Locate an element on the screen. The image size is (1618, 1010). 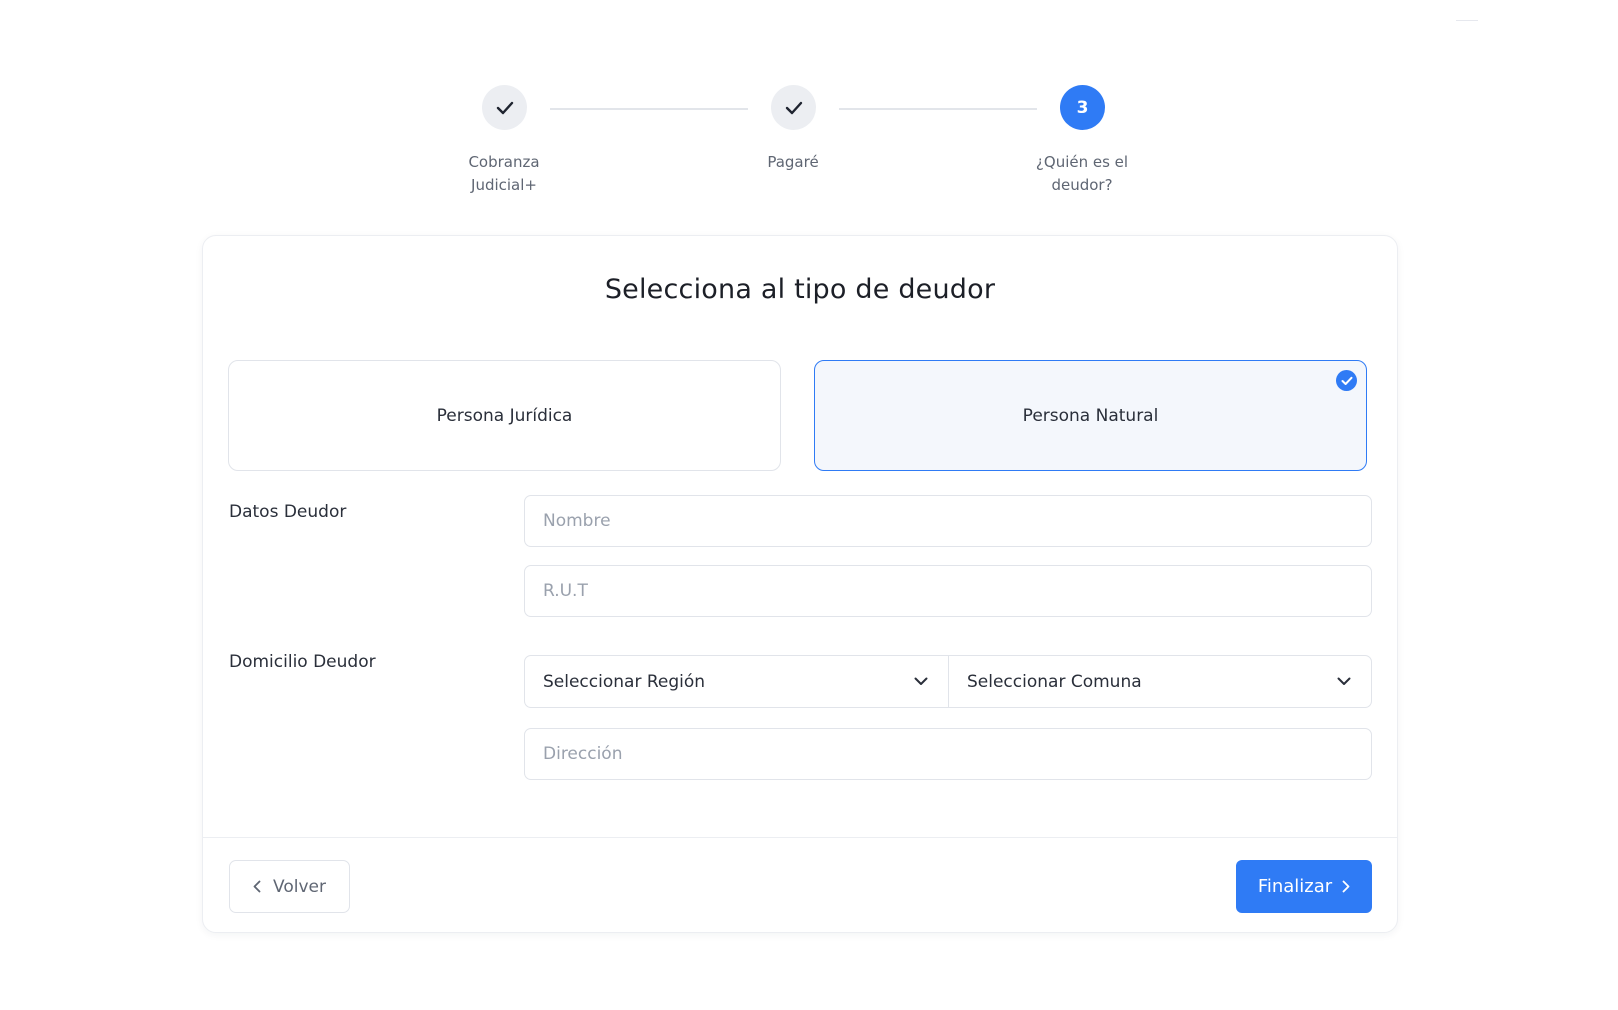
option-label: Persona Jurídica is located at coordinates (504, 415).